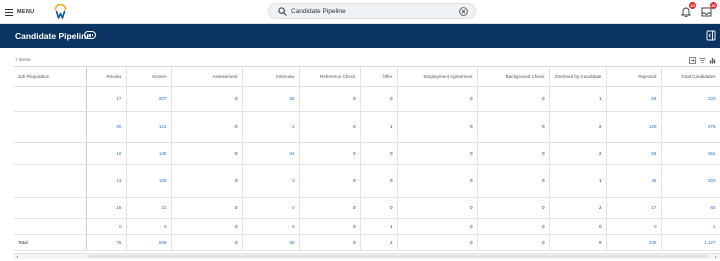 The height and width of the screenshot is (261, 720). What do you see at coordinates (26, 12) in the screenshot?
I see `menu-label: MENU` at bounding box center [26, 12].